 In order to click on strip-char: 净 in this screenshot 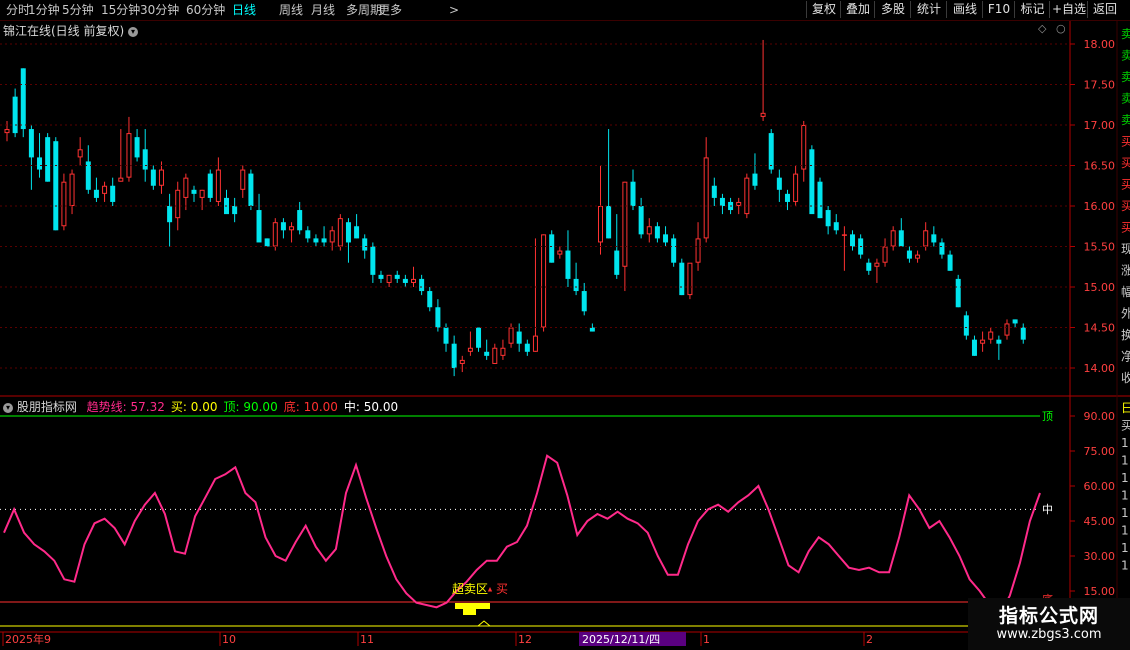, I will do `click(1125, 357)`.